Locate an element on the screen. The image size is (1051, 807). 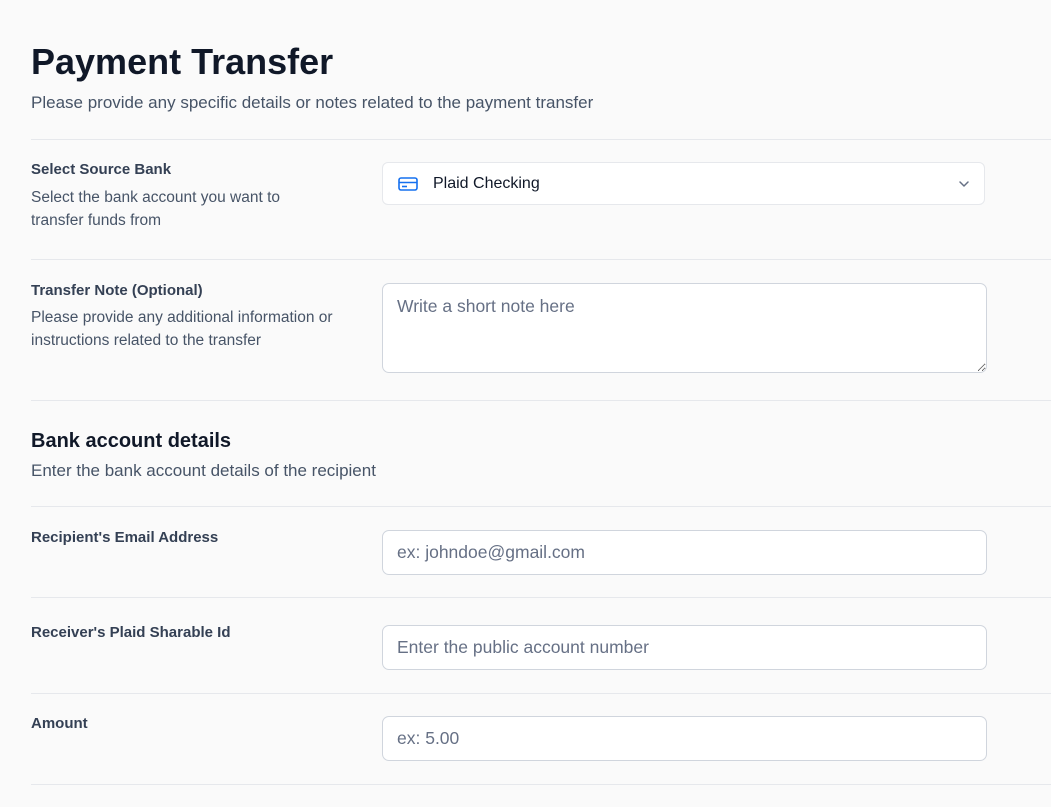
amount-input is located at coordinates (684, 738).